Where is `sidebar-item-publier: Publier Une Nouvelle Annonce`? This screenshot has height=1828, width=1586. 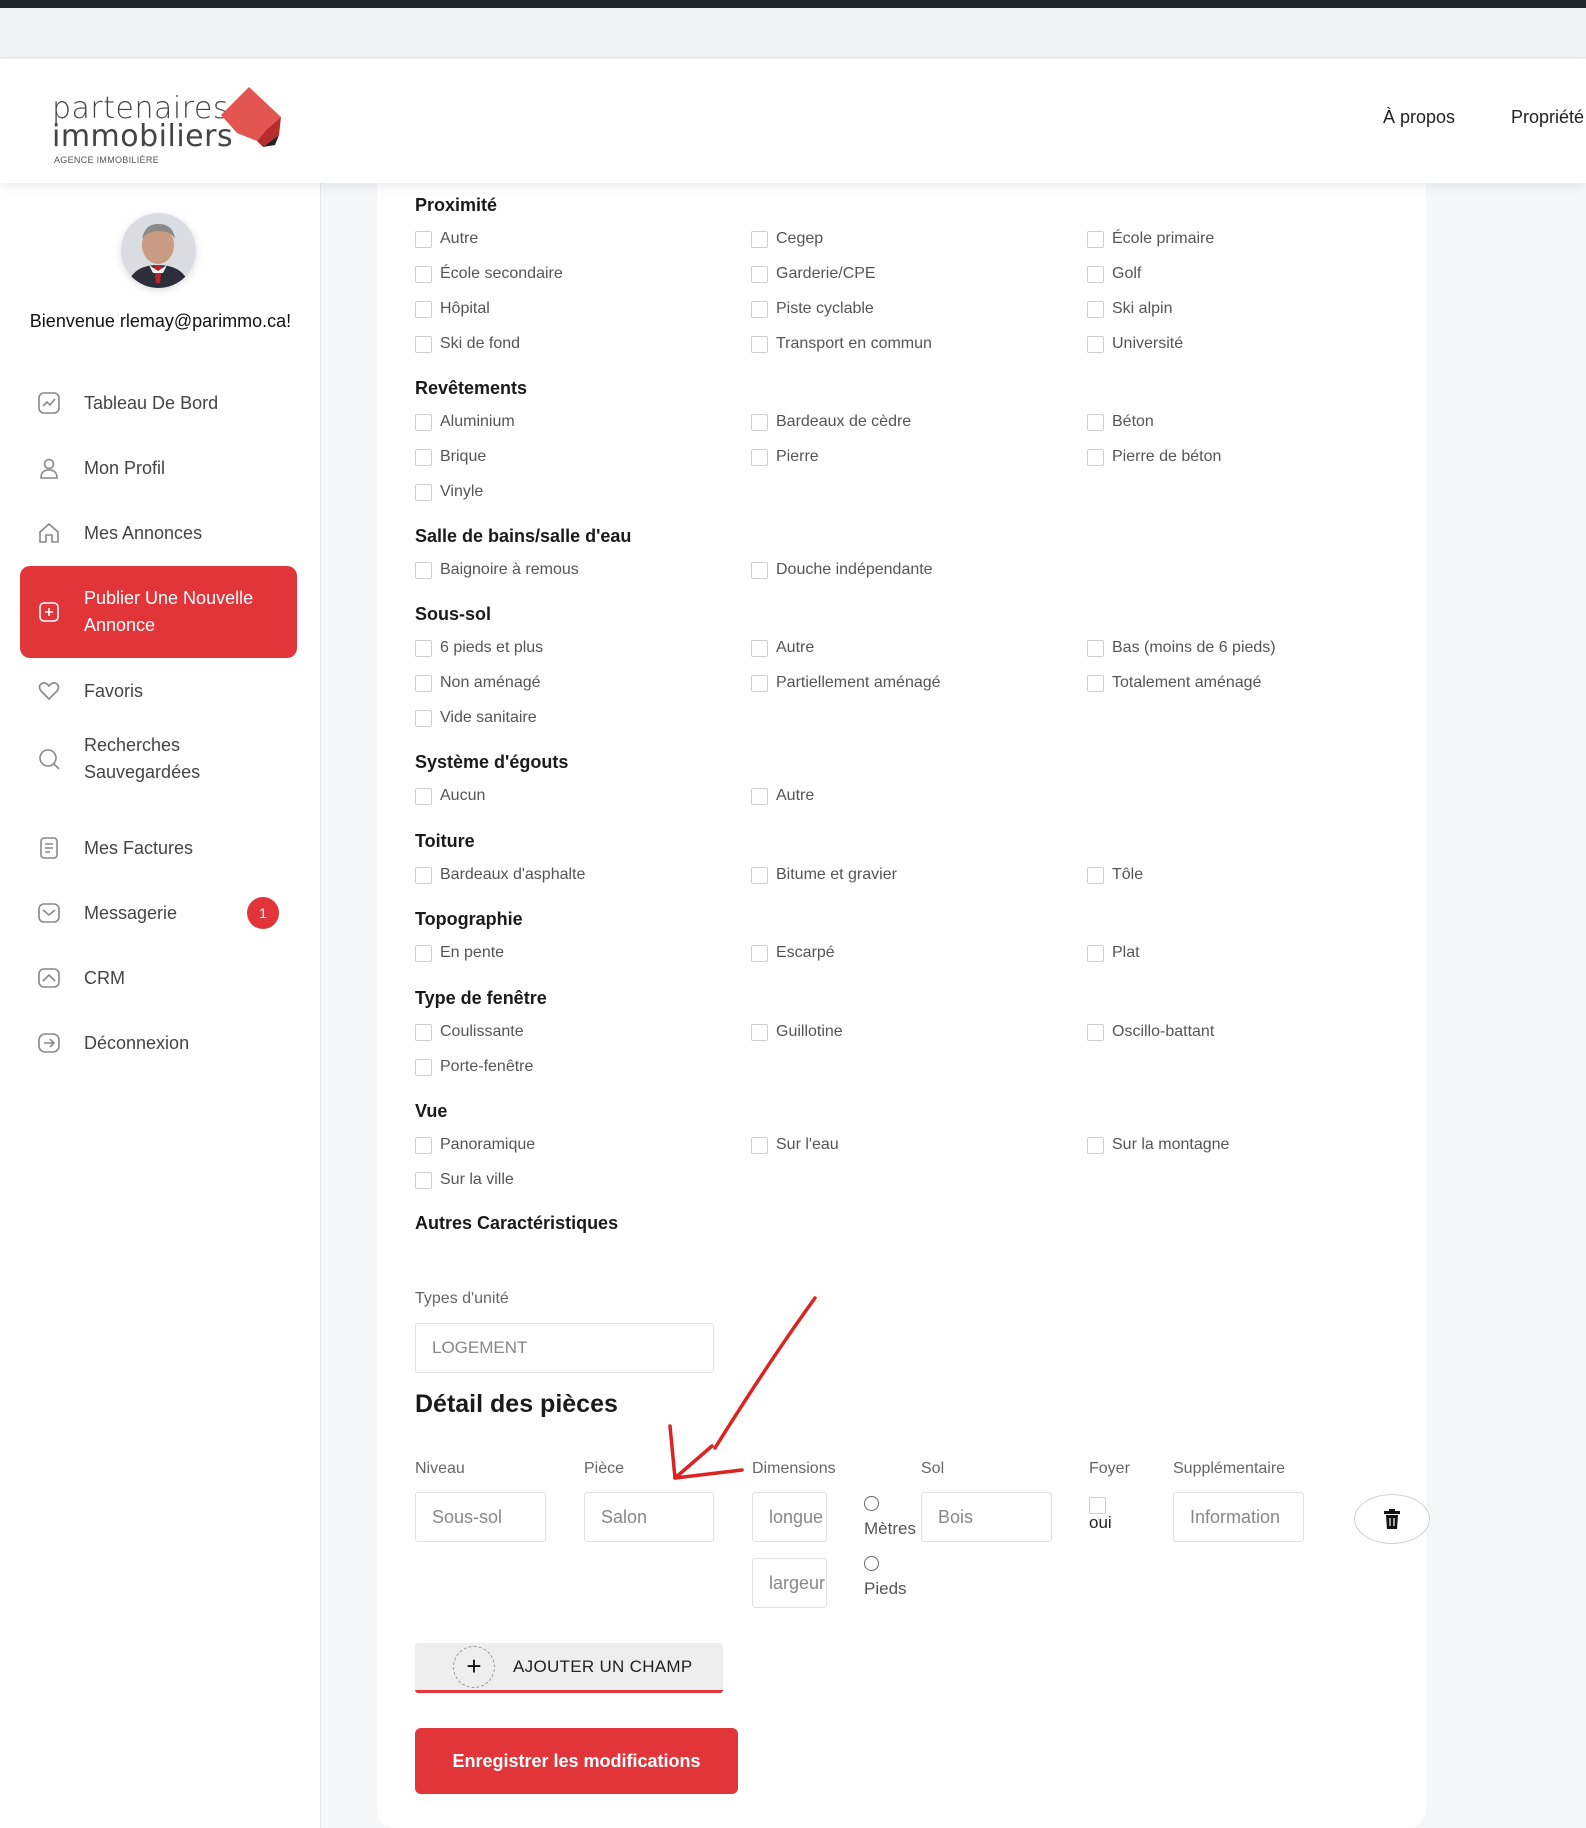 sidebar-item-publier: Publier Une Nouvelle Annonce is located at coordinates (158, 612).